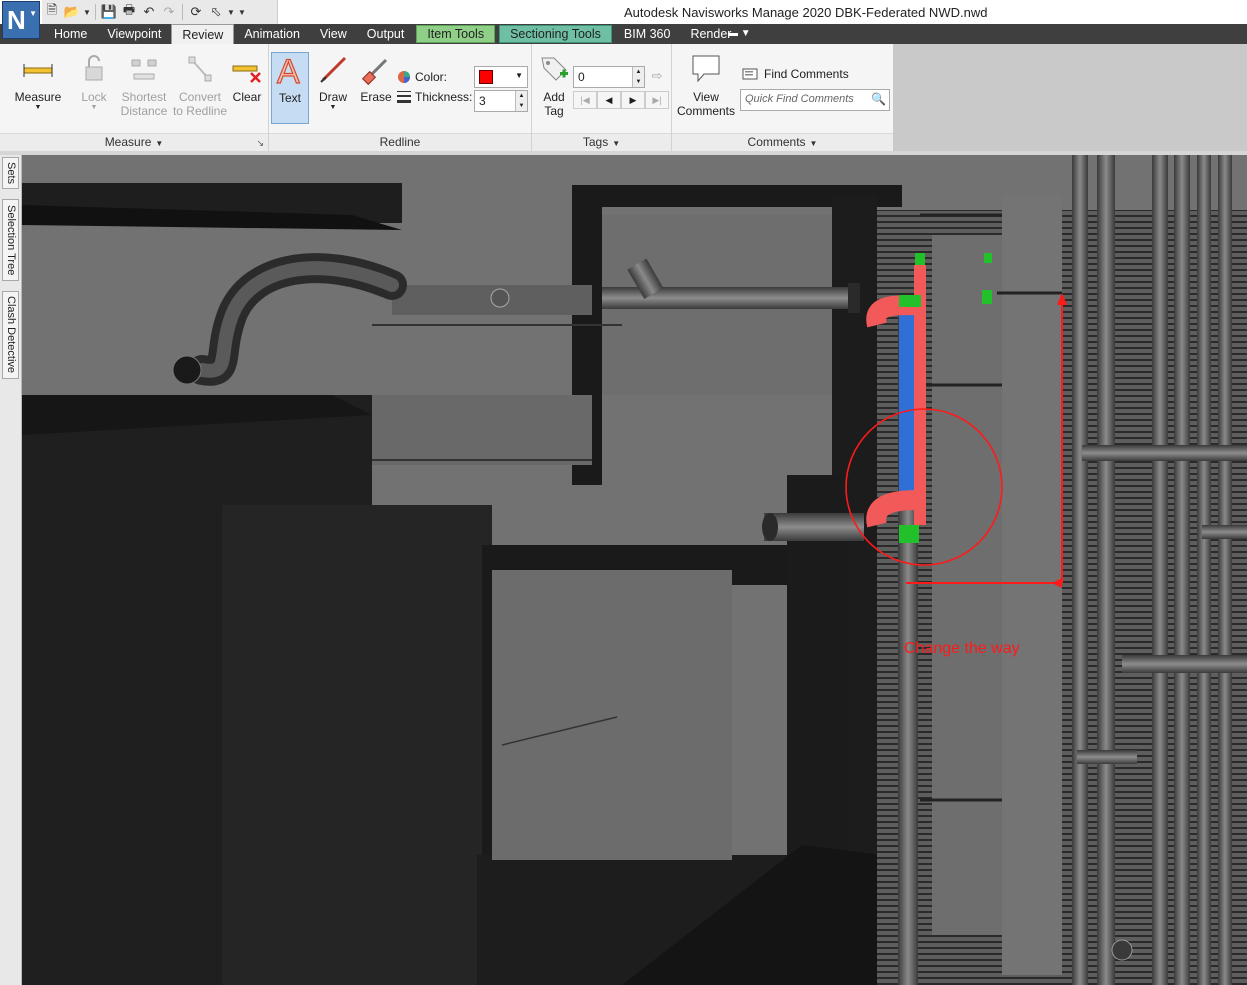 The image size is (1247, 985). What do you see at coordinates (555, 34) in the screenshot?
I see `tab-sectioning-tools: Sectioning Tools` at bounding box center [555, 34].